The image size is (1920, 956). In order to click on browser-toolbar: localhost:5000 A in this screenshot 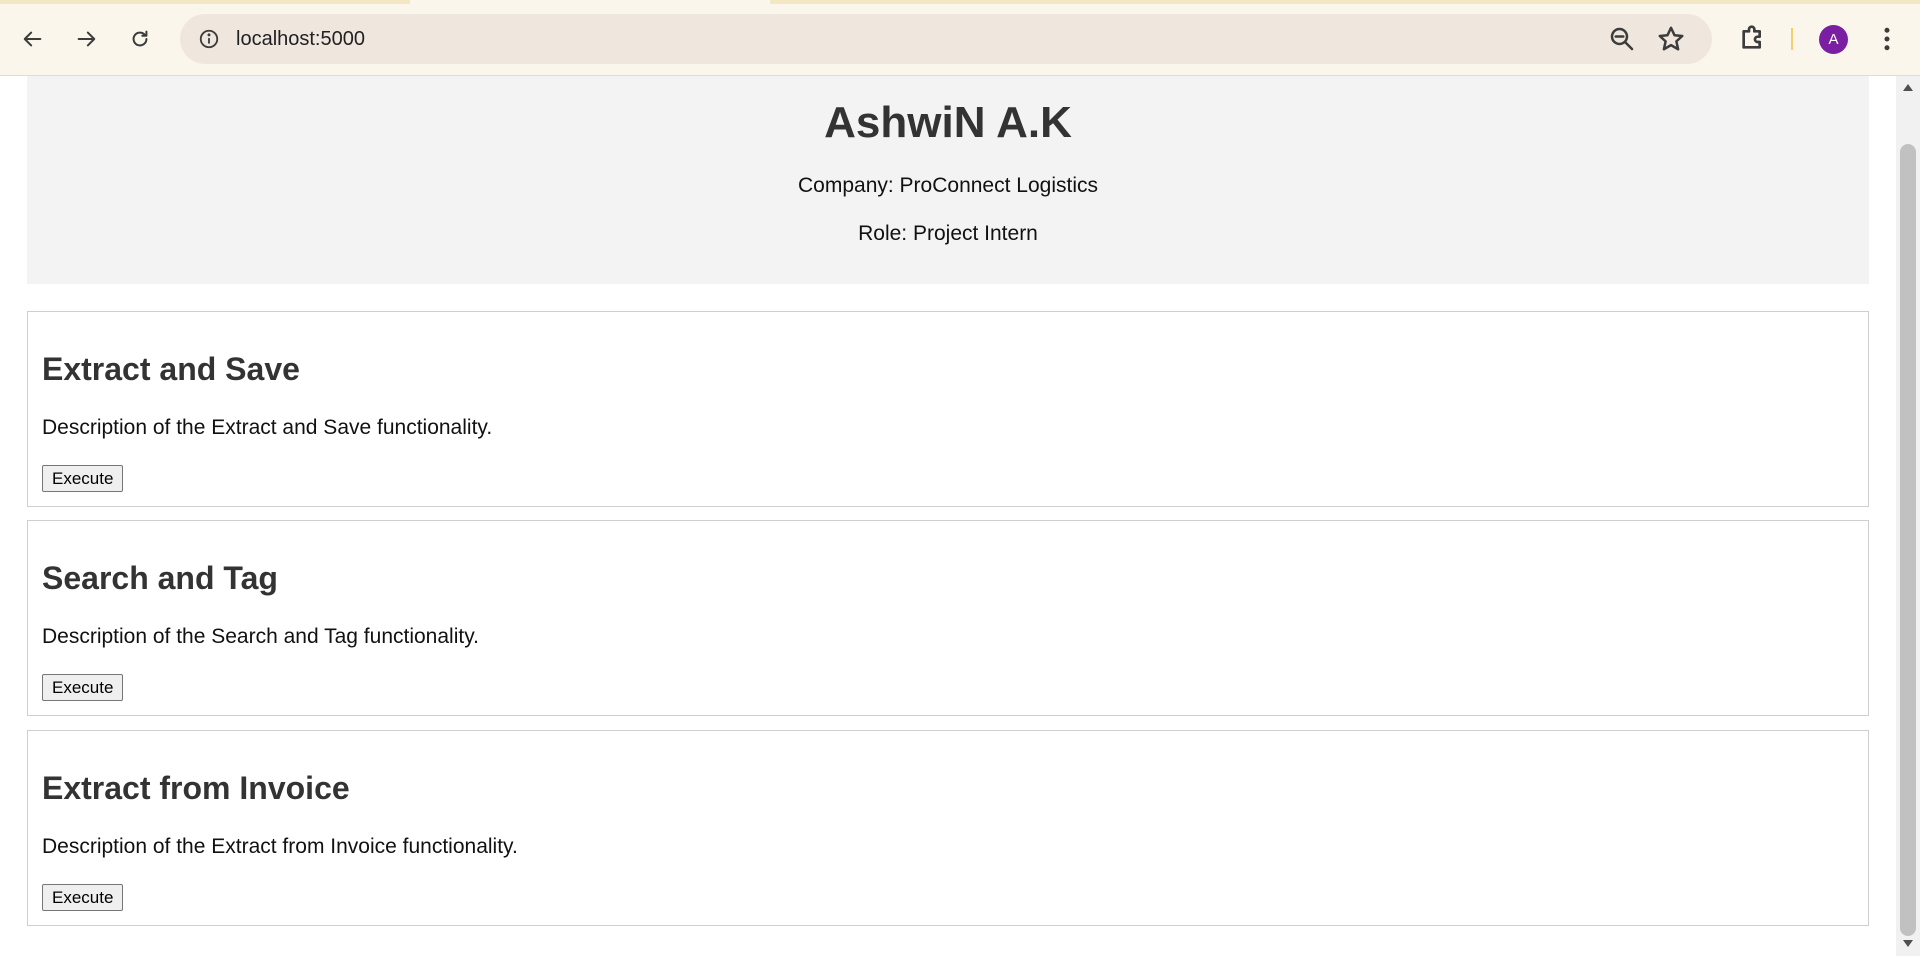, I will do `click(960, 38)`.